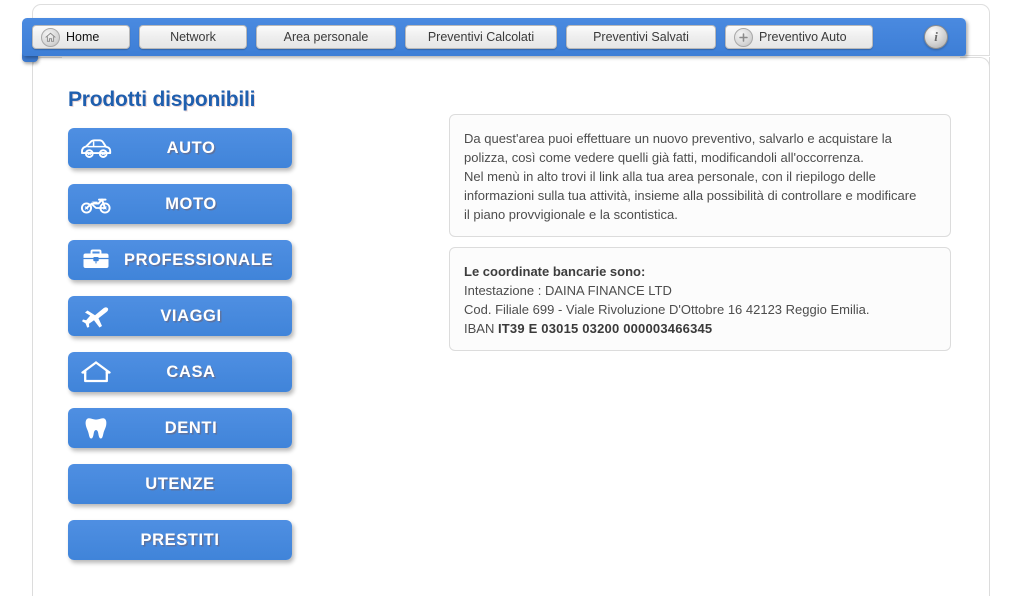  What do you see at coordinates (191, 147) in the screenshot?
I see `product-button-auto-label: AUTO` at bounding box center [191, 147].